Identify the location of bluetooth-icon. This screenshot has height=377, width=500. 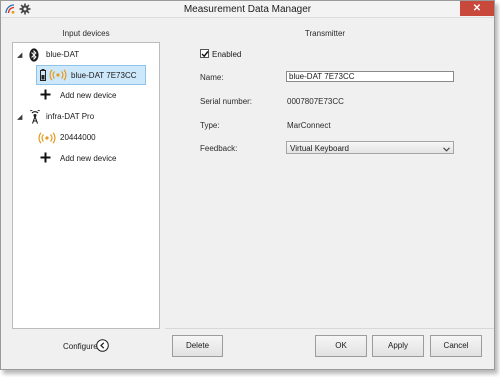
(34, 56).